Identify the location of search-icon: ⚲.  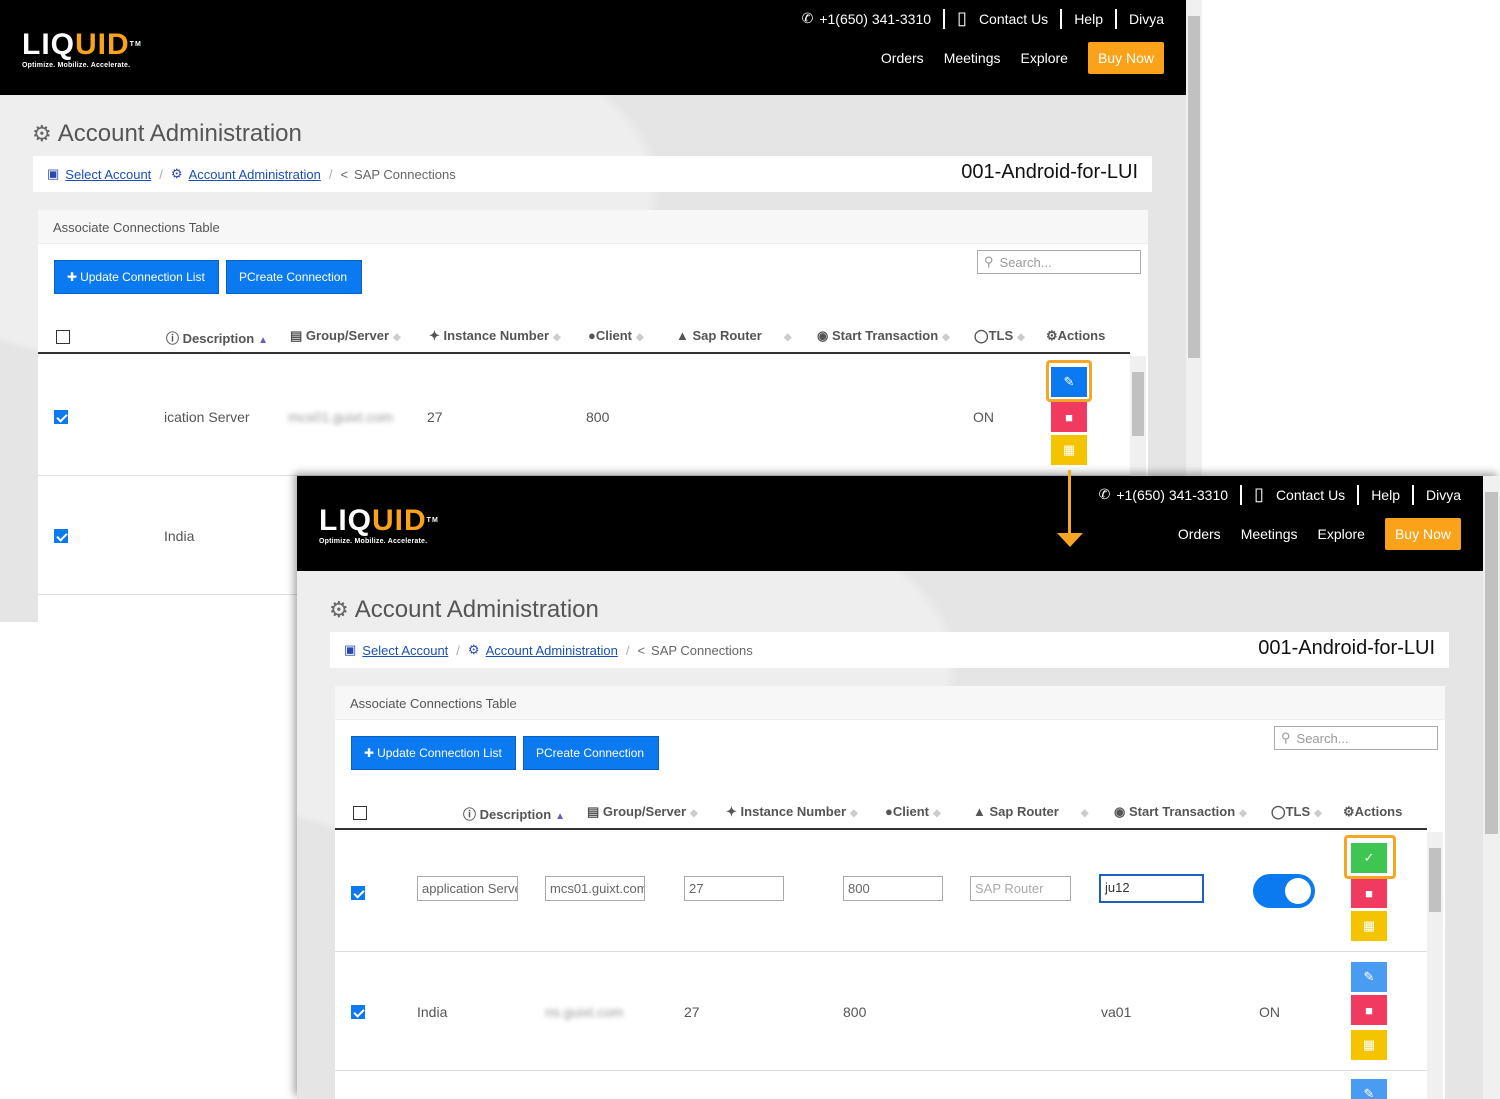
(1286, 737).